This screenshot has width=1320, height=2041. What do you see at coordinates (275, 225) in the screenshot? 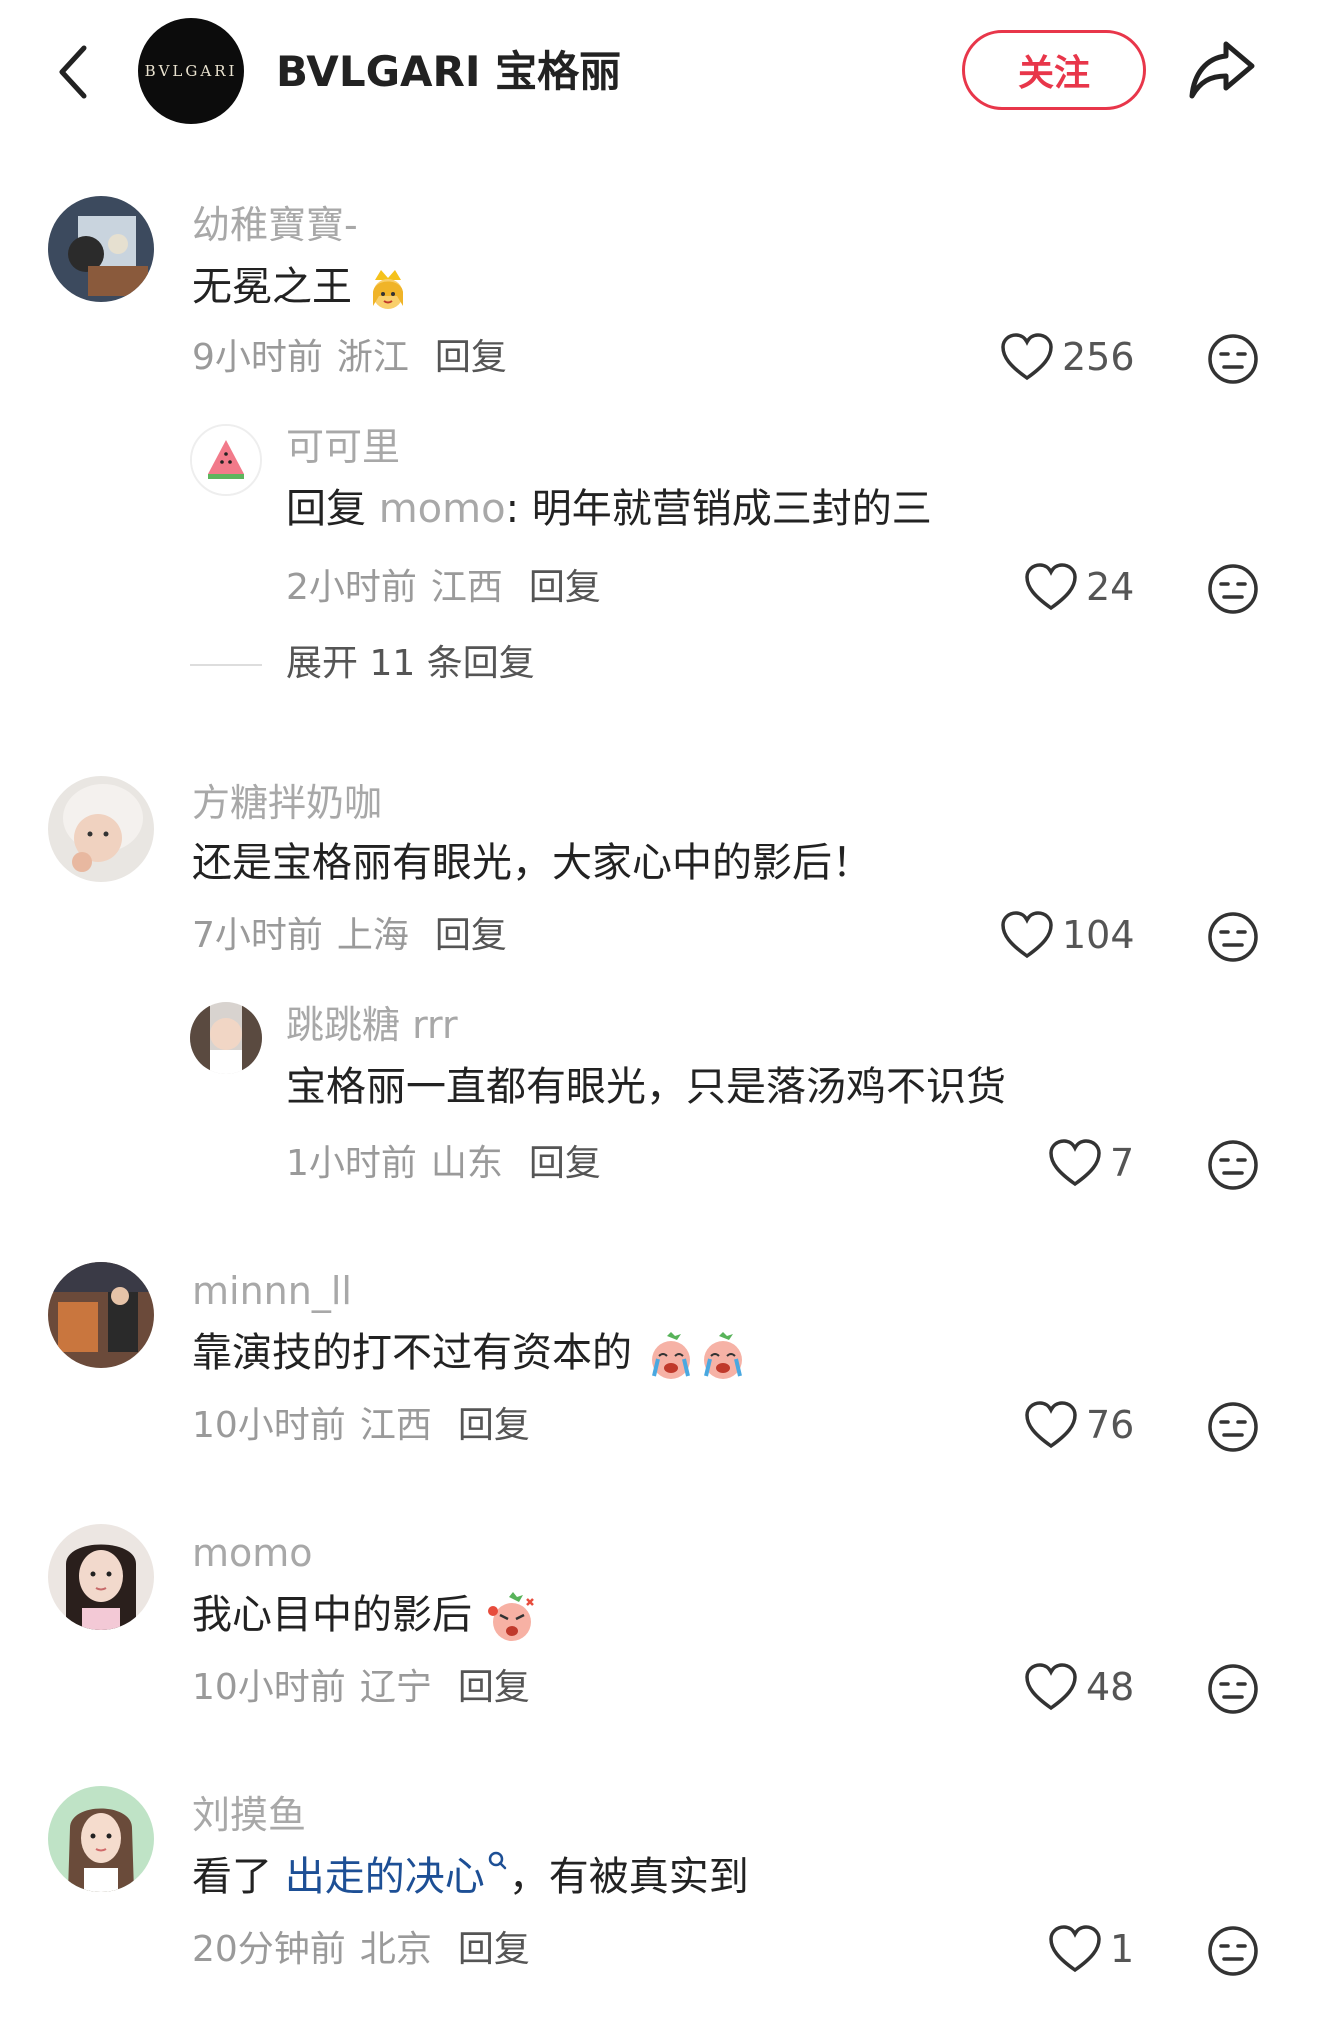
I see `comment-username: 幼稚寶寶-` at bounding box center [275, 225].